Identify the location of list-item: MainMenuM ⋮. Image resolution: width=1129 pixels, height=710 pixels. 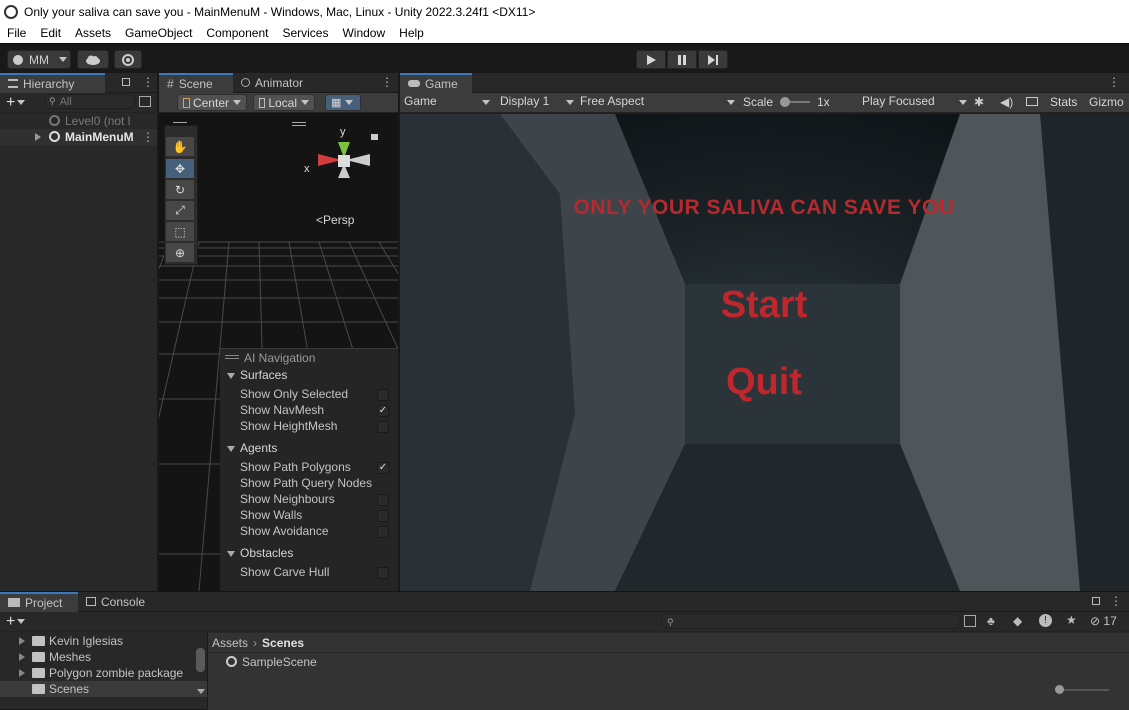
(78, 137).